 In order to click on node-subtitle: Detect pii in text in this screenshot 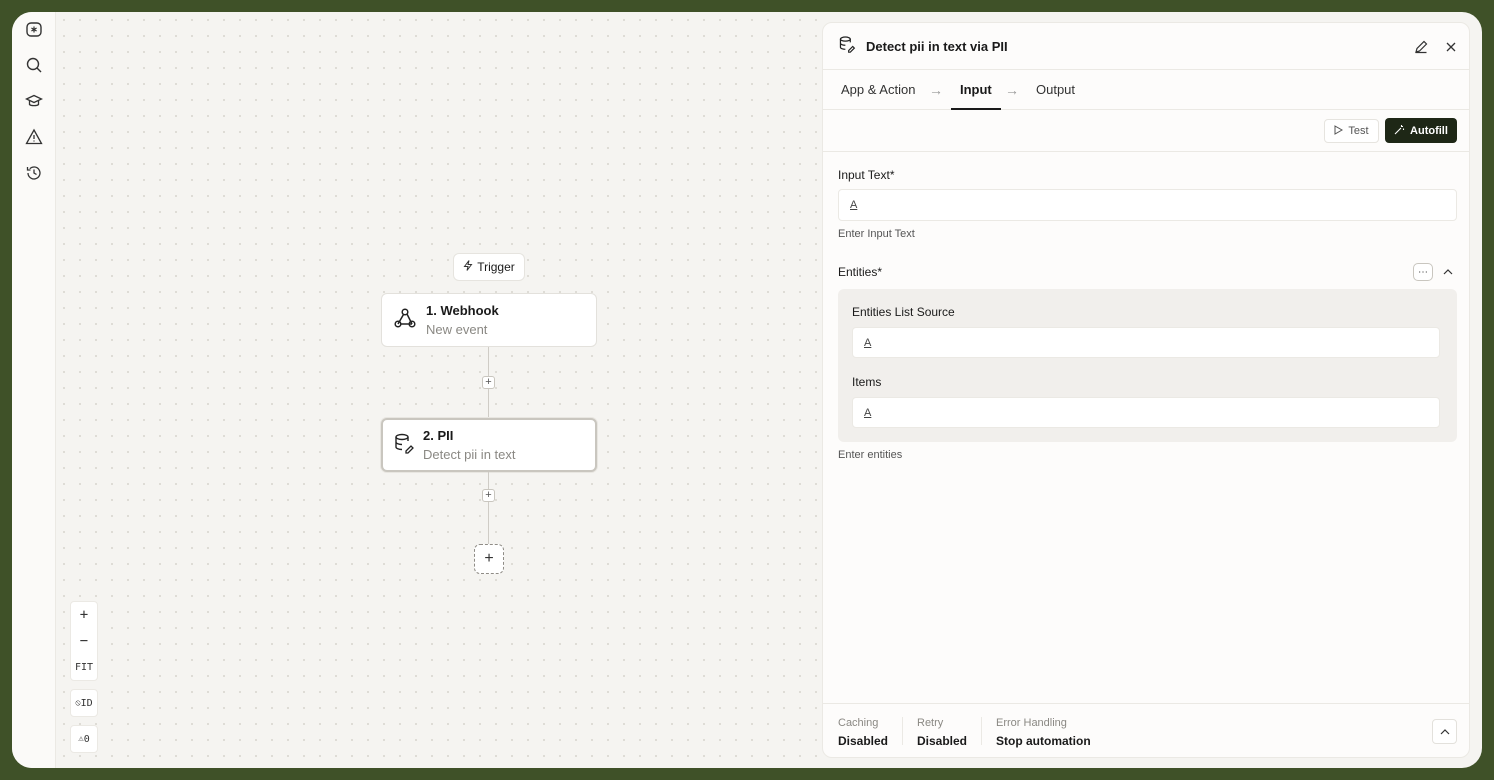, I will do `click(469, 454)`.